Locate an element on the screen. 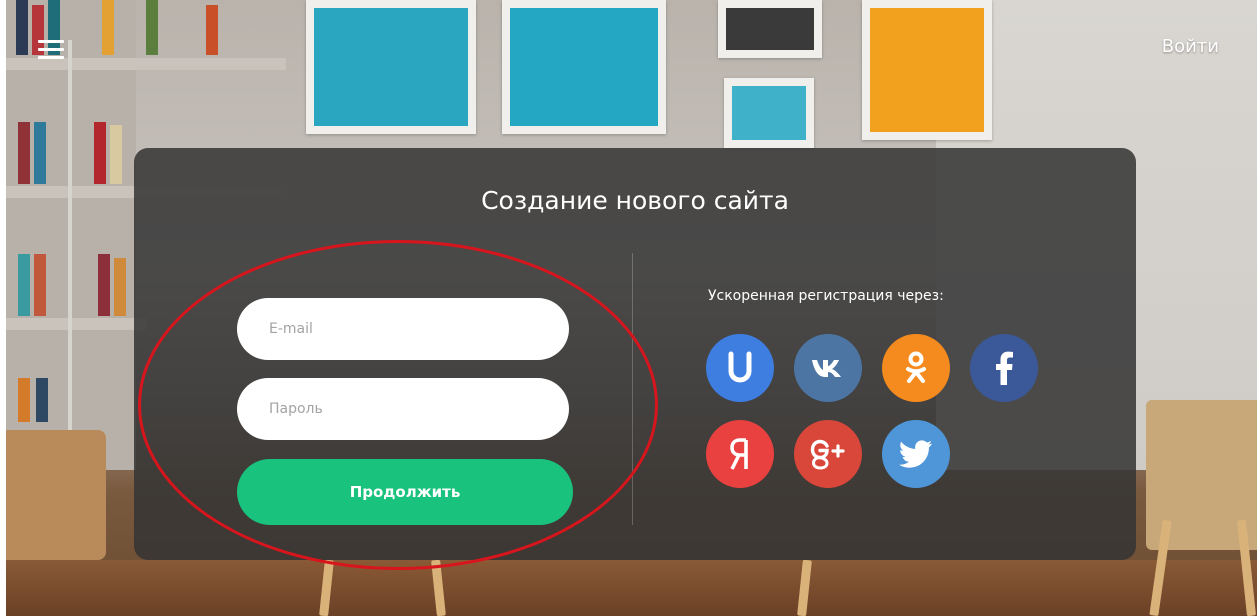 The height and width of the screenshot is (616, 1257). social-signup-label: Ускоренная регистрация через: is located at coordinates (826, 296).